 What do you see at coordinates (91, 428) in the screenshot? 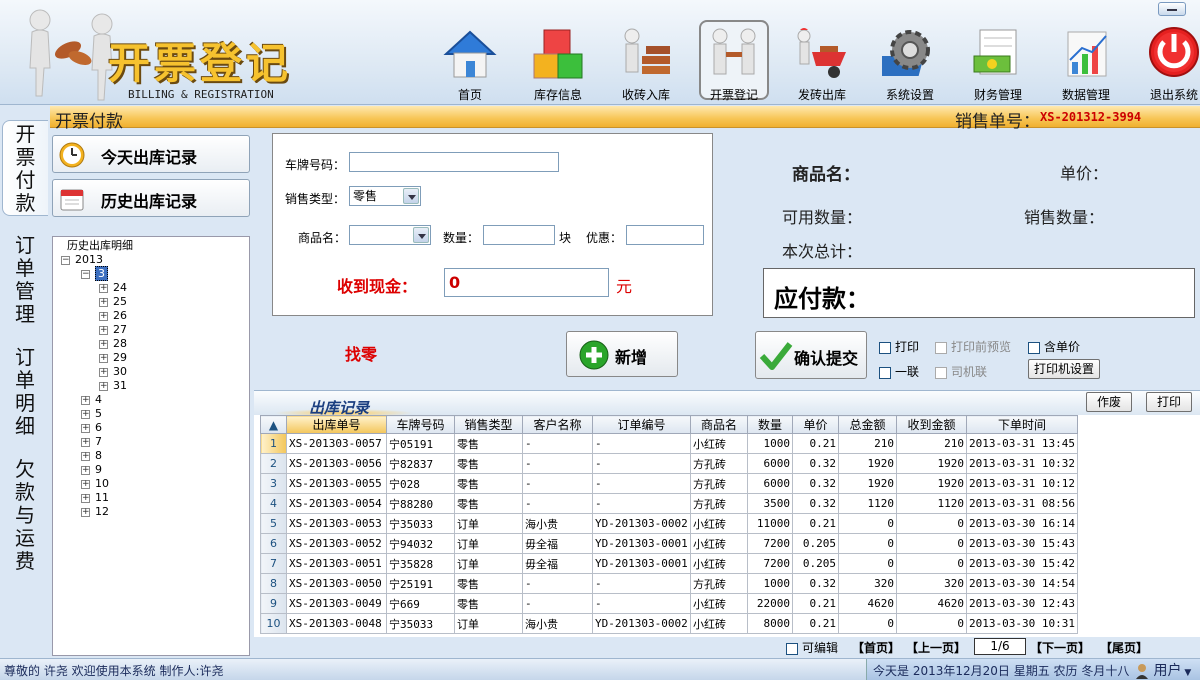
I see `tree-node-month: +6` at bounding box center [91, 428].